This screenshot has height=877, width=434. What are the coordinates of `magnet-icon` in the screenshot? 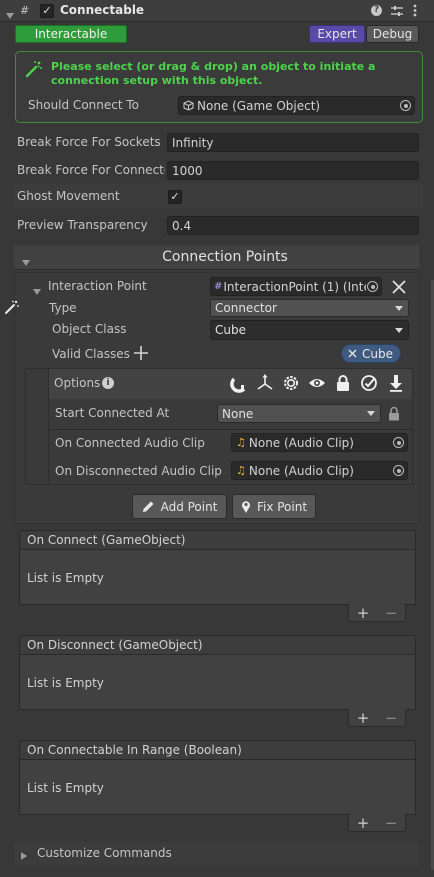 It's located at (239, 384).